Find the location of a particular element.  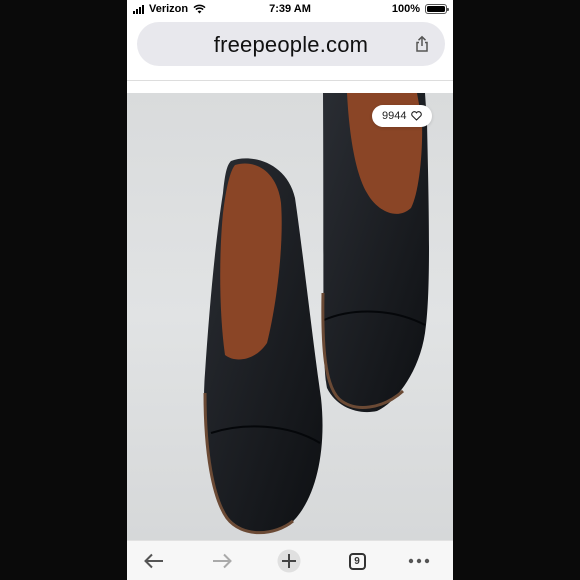

status-right: 100% is located at coordinates (420, 9).